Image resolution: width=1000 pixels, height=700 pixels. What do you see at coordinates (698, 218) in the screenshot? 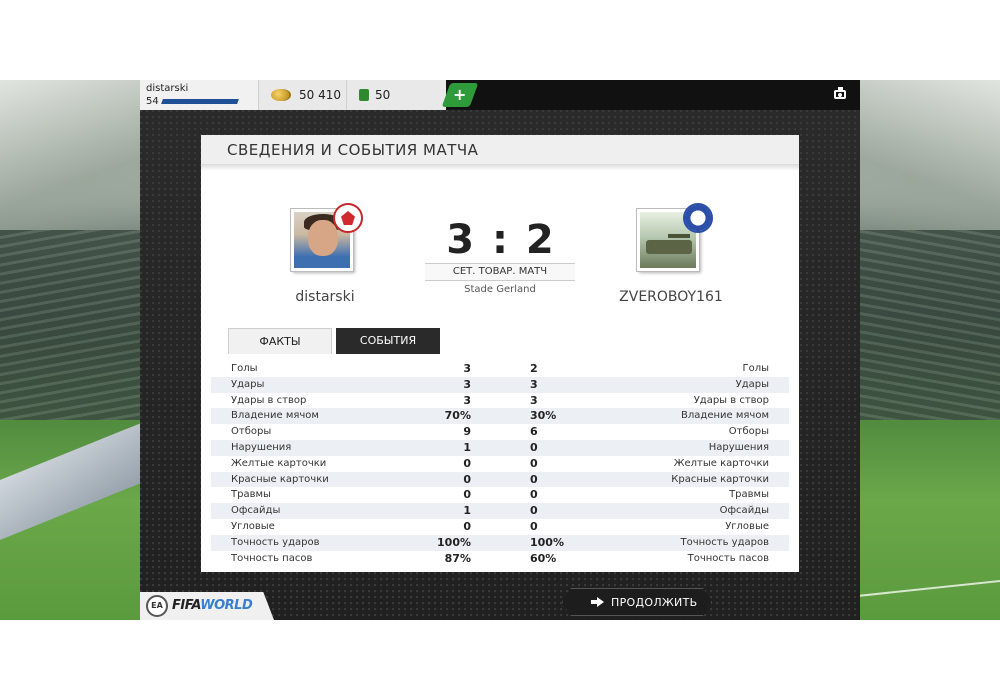
I see `away-club-badge-icon` at bounding box center [698, 218].